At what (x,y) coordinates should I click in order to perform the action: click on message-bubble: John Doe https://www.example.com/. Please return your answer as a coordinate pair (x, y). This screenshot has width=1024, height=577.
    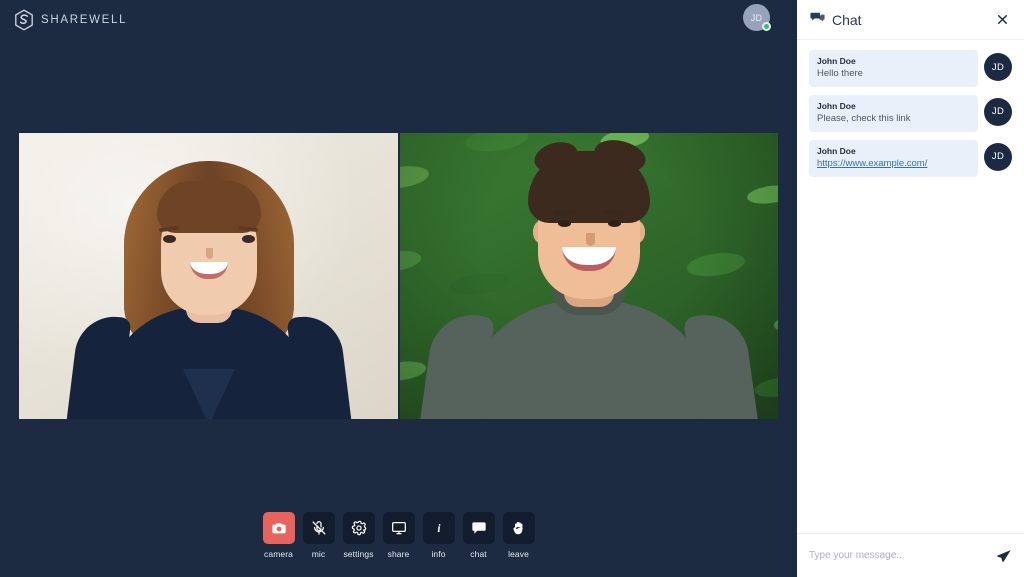
    Looking at the image, I should click on (893, 158).